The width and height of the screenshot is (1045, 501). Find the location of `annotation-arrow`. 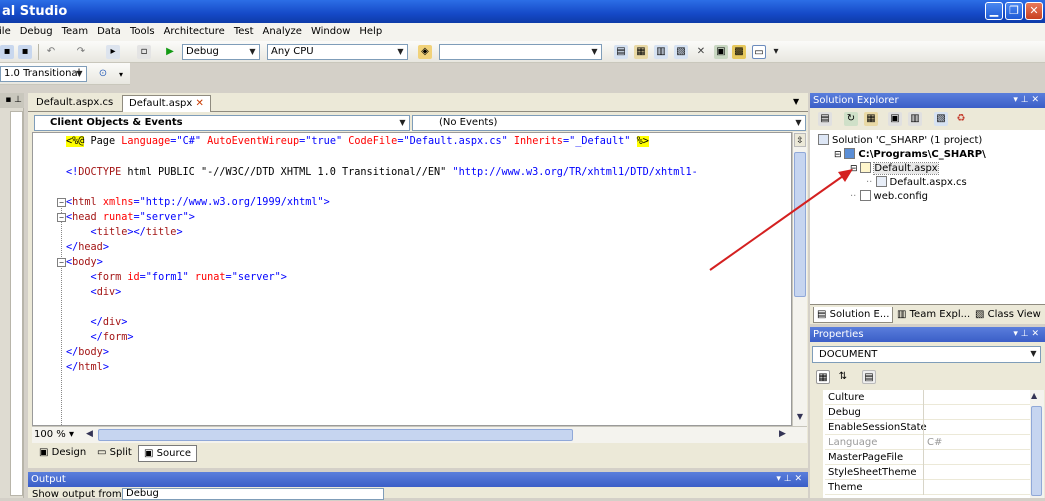

annotation-arrow is located at coordinates (781, 220).